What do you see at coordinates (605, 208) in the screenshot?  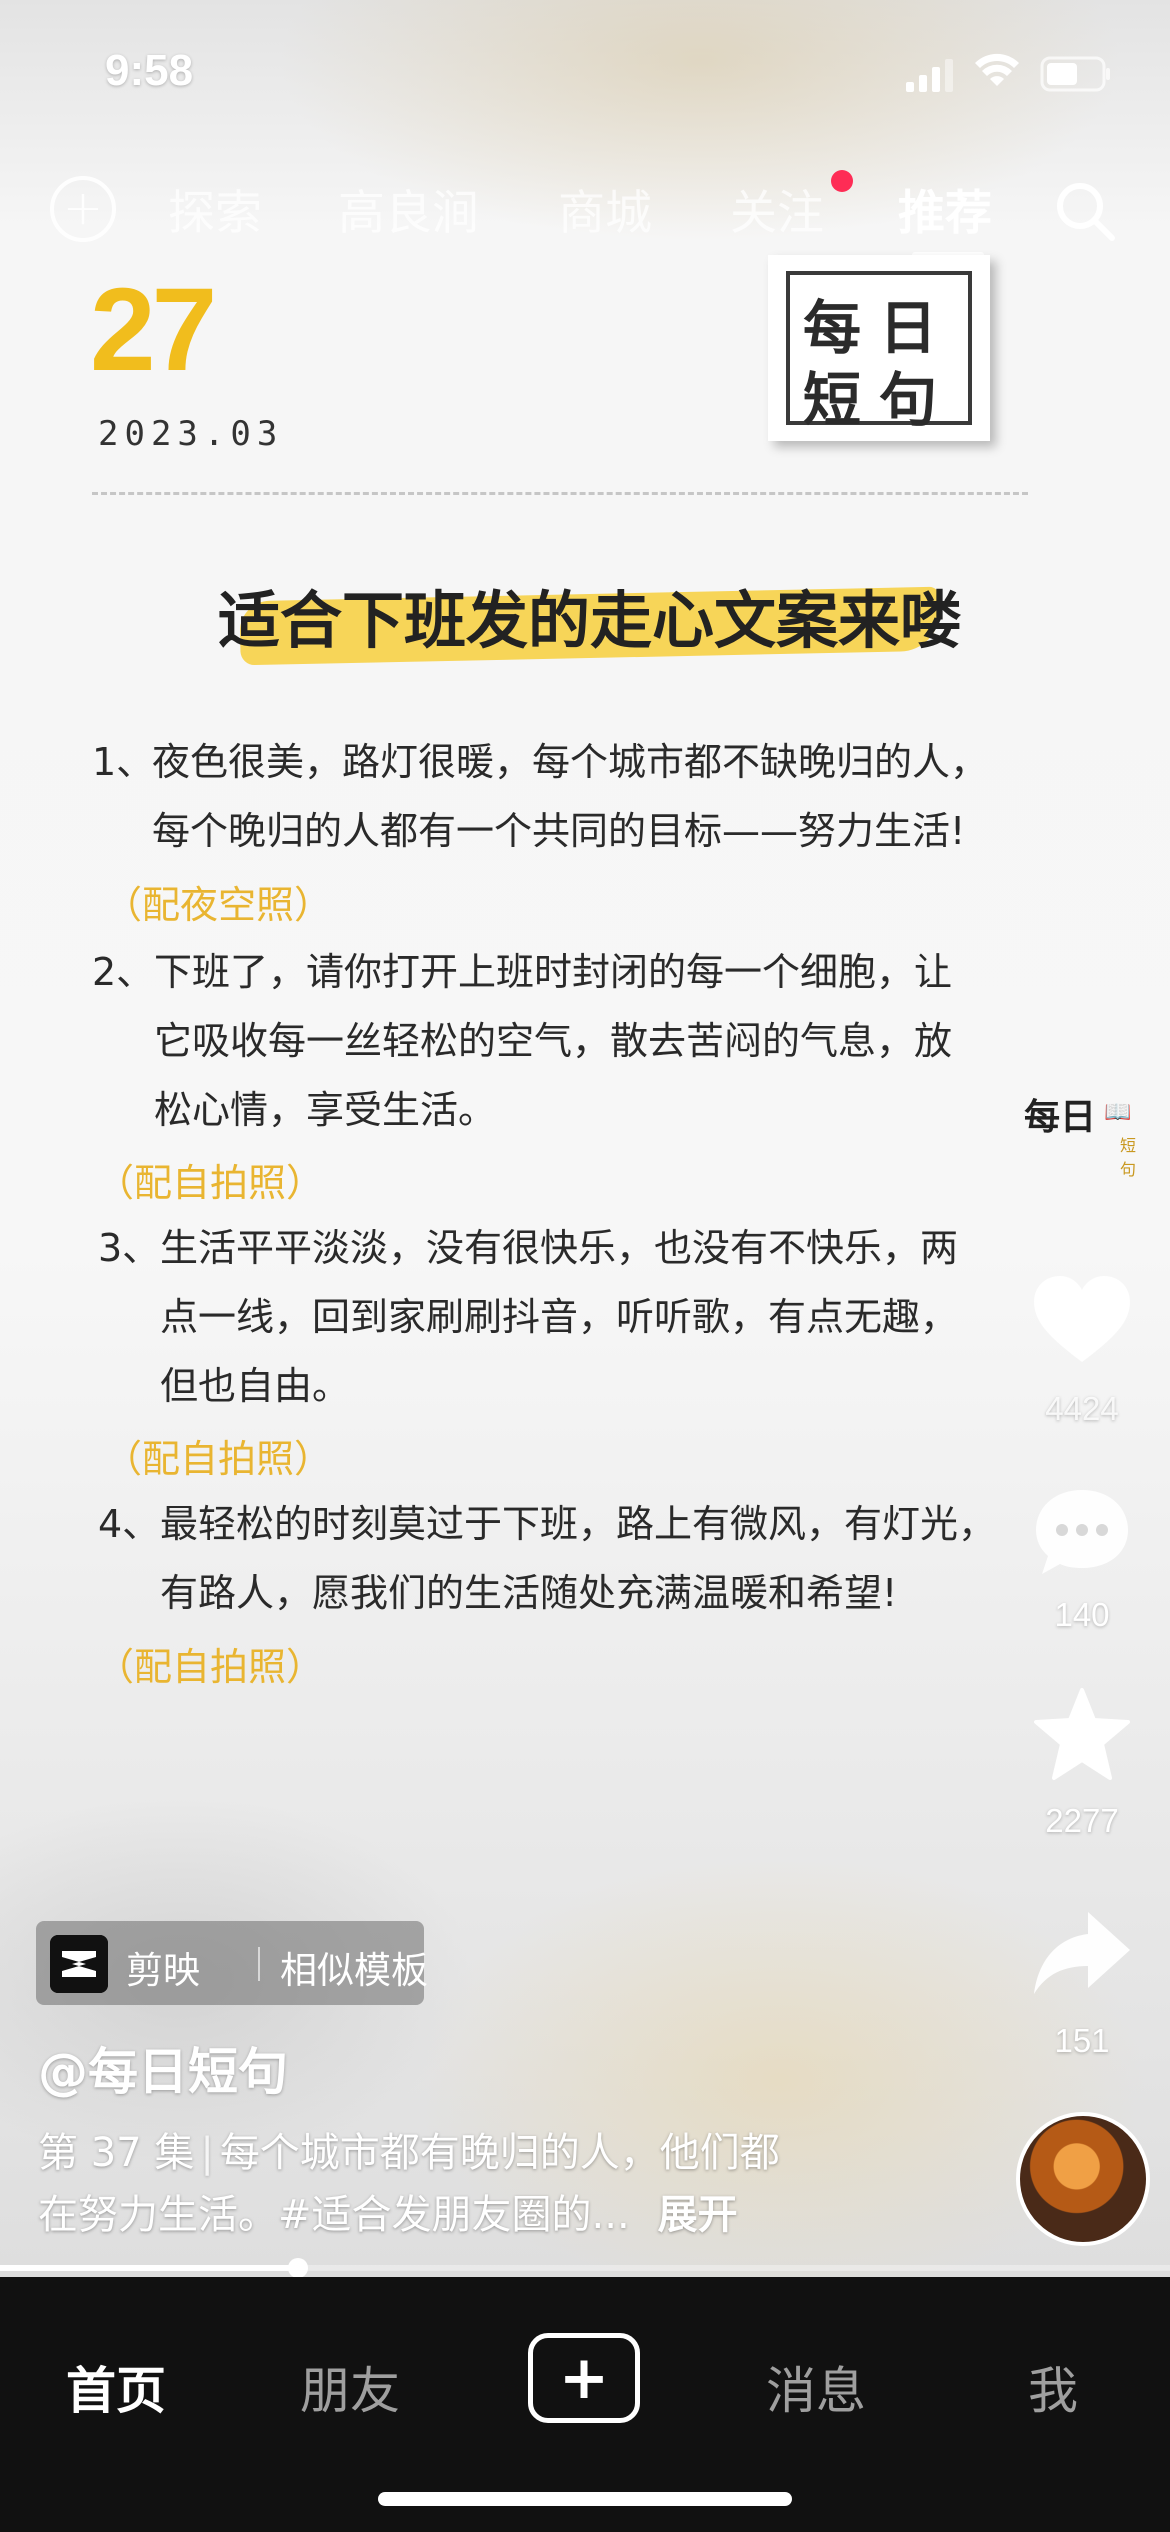 I see `tab-mall: 商城` at bounding box center [605, 208].